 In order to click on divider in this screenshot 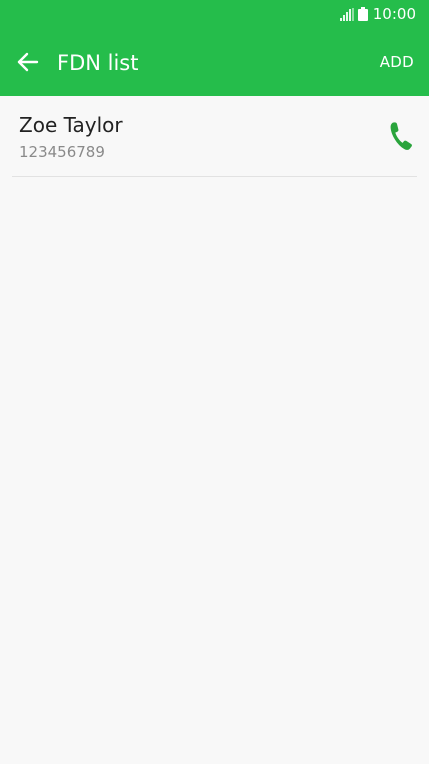, I will do `click(214, 176)`.